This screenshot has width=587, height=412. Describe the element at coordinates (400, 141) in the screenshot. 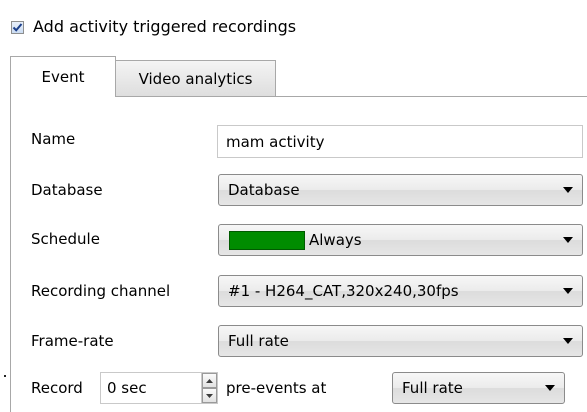

I see `name-field: mam activity` at that location.